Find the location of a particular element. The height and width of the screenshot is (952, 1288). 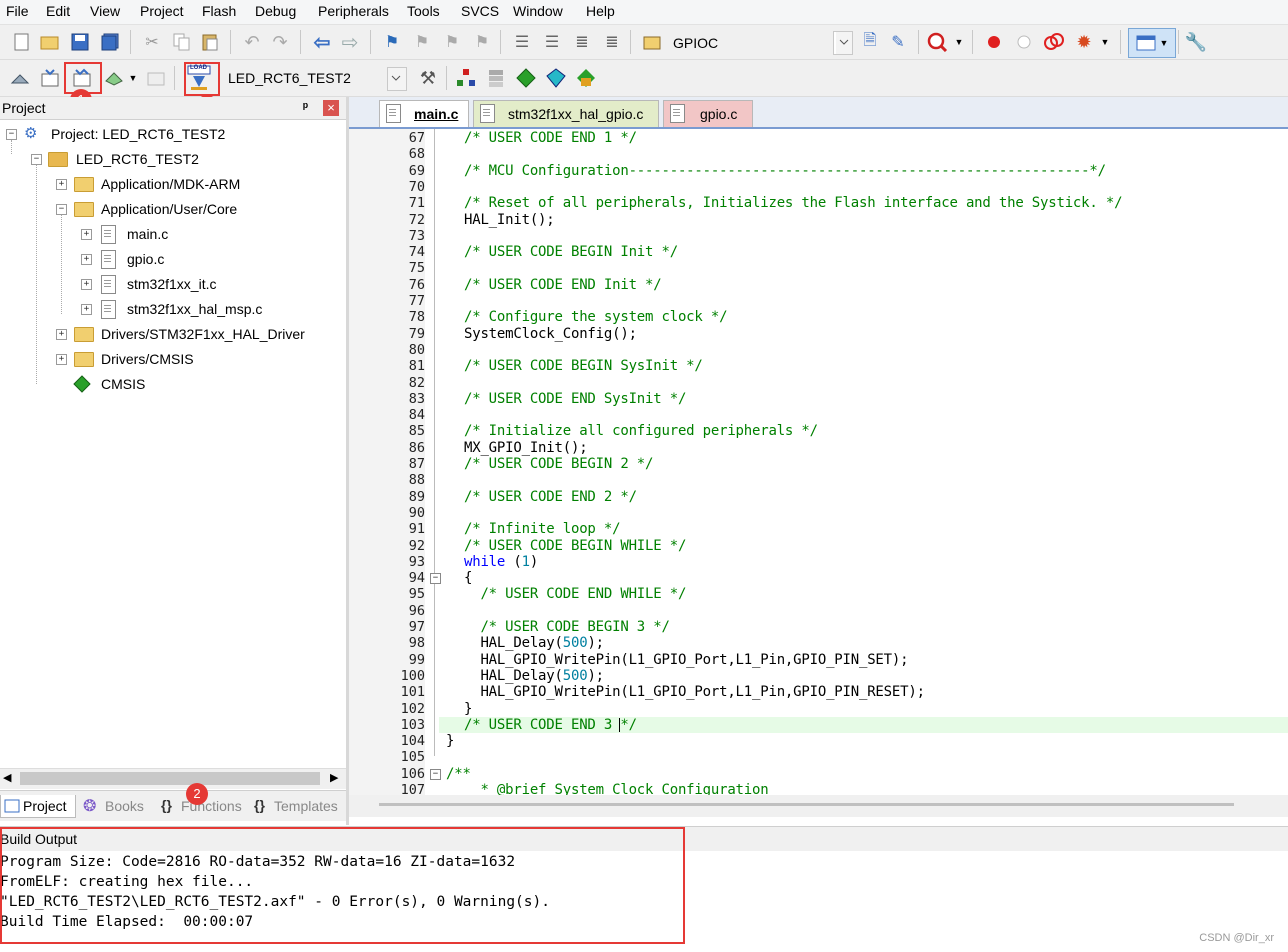

menu-peripherals: Peripherals is located at coordinates (353, 11).